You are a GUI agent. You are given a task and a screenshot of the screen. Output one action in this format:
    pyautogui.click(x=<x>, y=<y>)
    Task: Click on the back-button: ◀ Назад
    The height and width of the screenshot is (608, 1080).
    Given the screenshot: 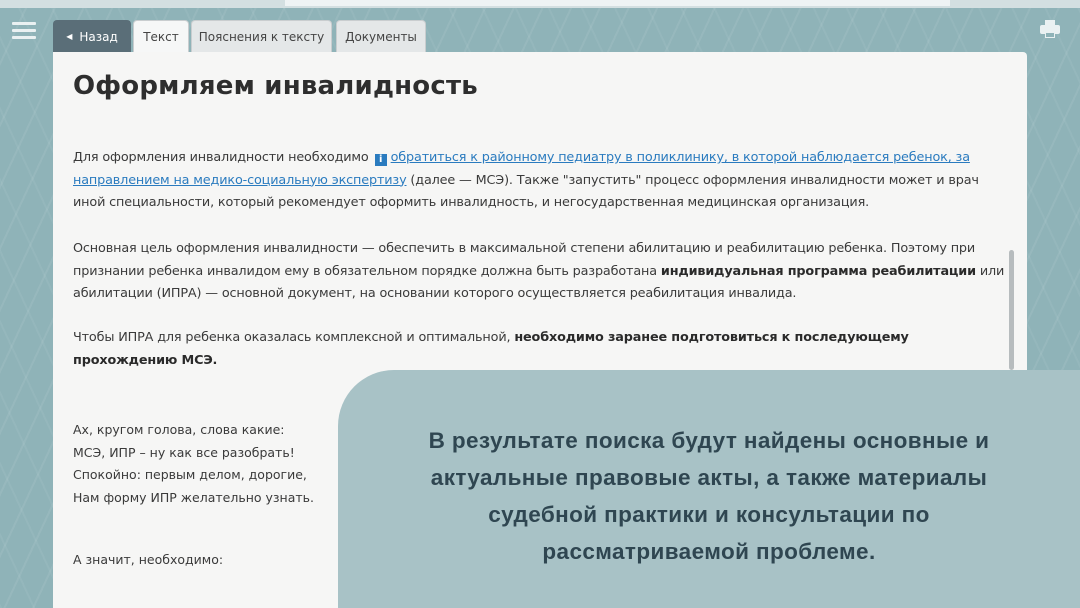 What is the action you would take?
    pyautogui.click(x=92, y=36)
    